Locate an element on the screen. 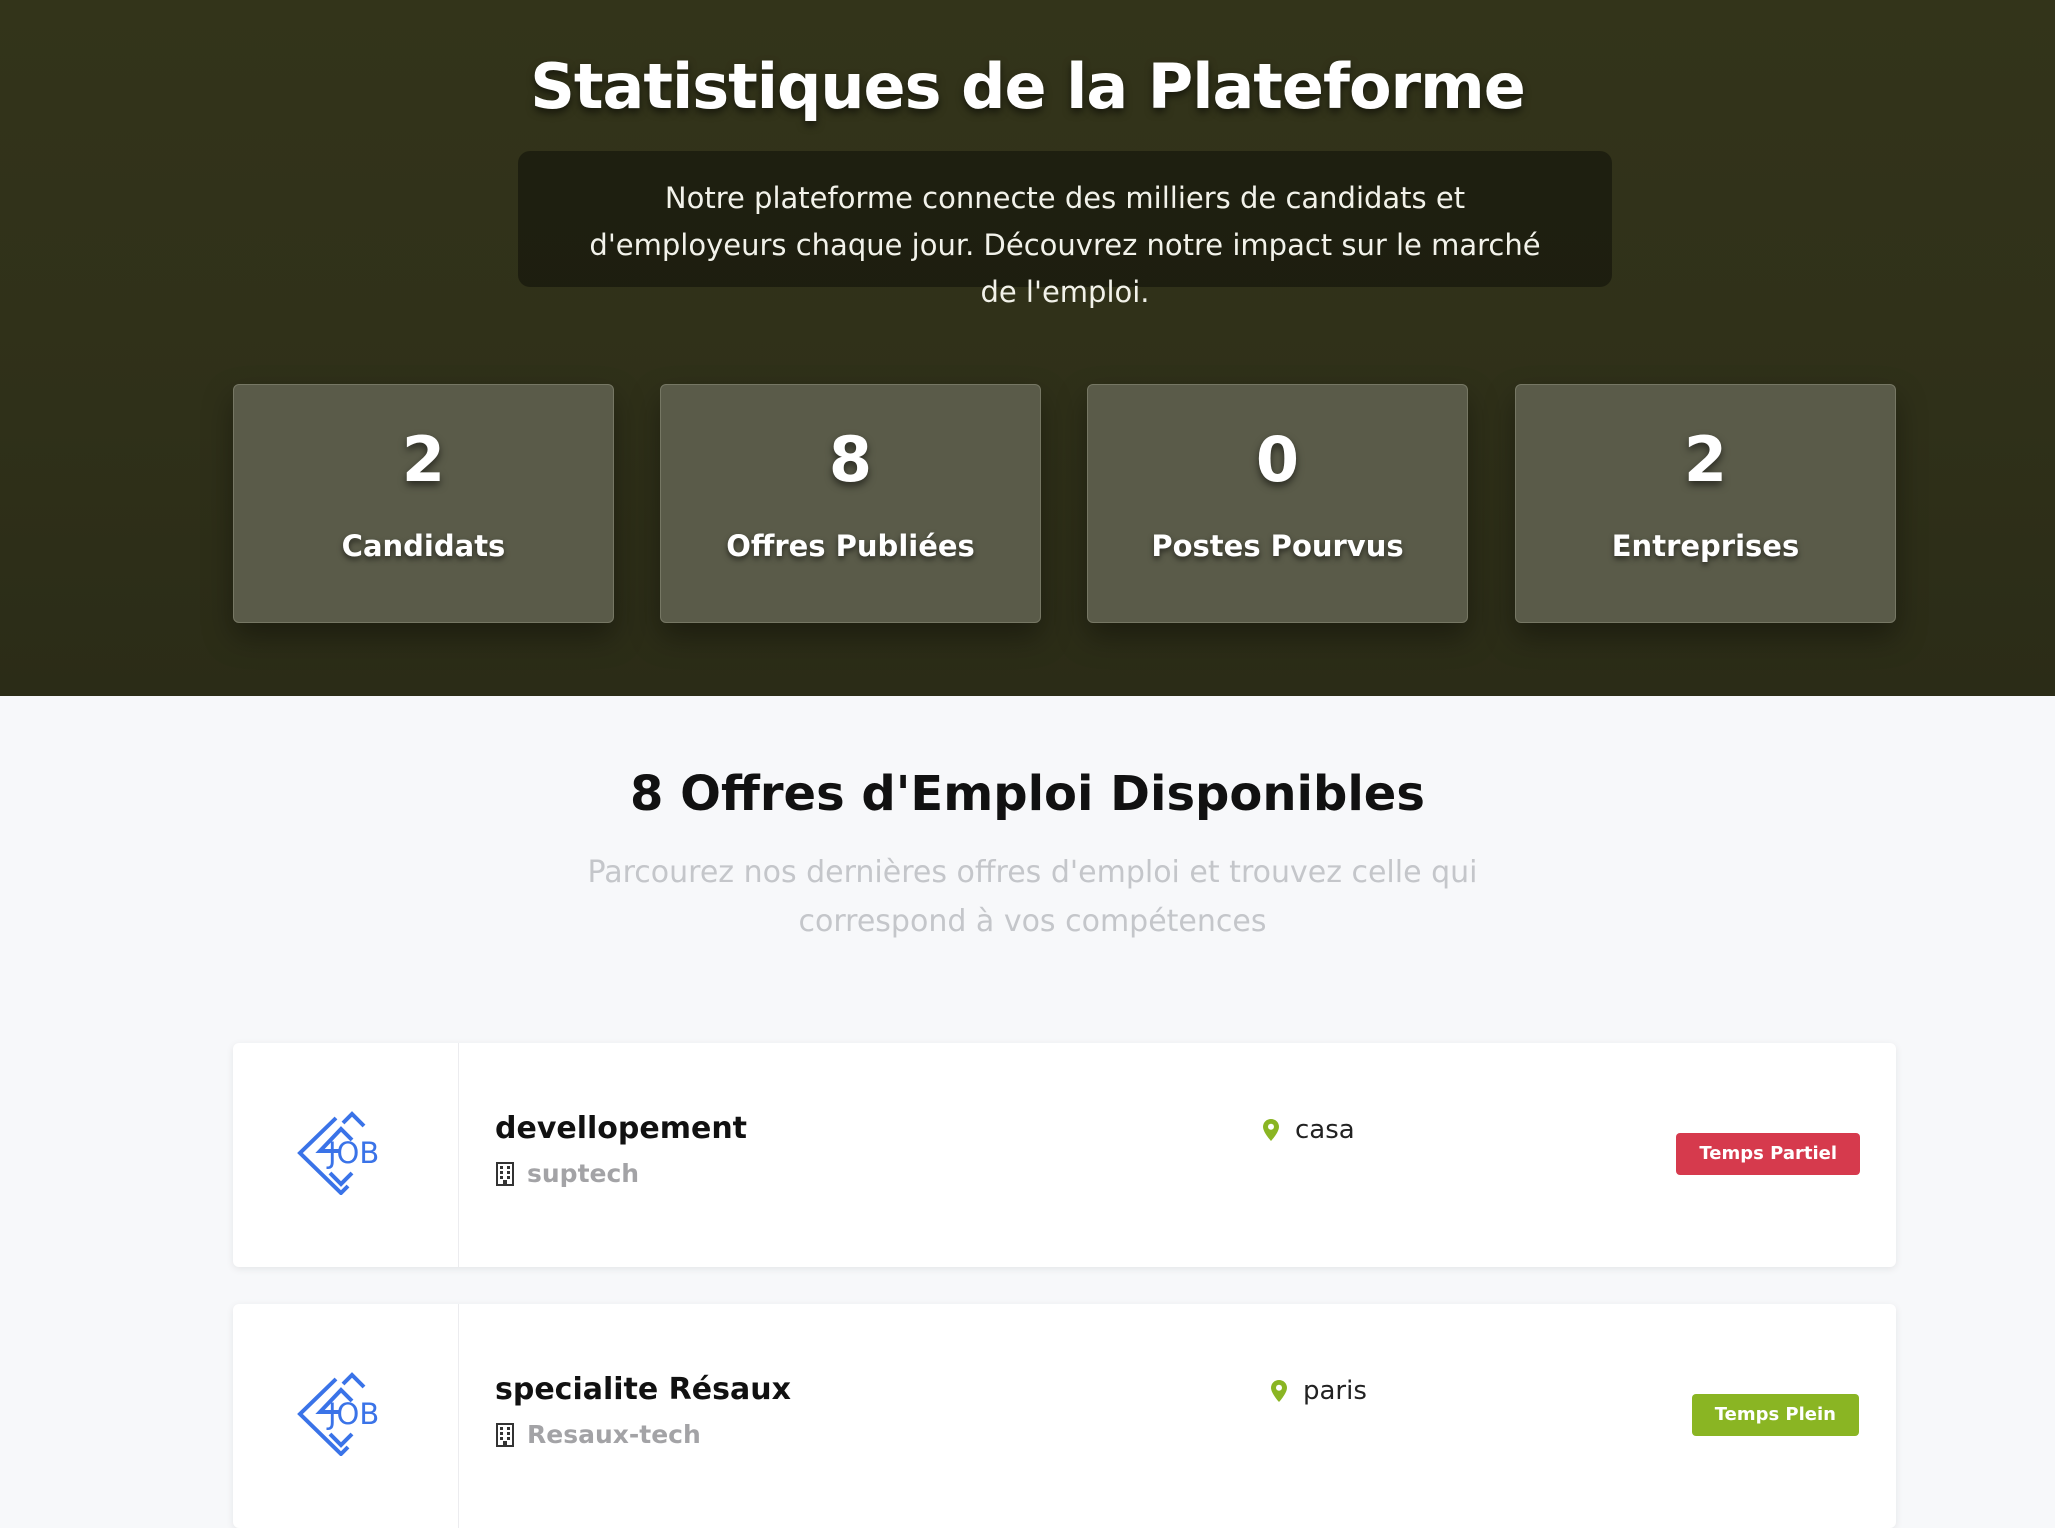 This screenshot has width=2055, height=1528. stat-label: Postes Pourvus is located at coordinates (1277, 546).